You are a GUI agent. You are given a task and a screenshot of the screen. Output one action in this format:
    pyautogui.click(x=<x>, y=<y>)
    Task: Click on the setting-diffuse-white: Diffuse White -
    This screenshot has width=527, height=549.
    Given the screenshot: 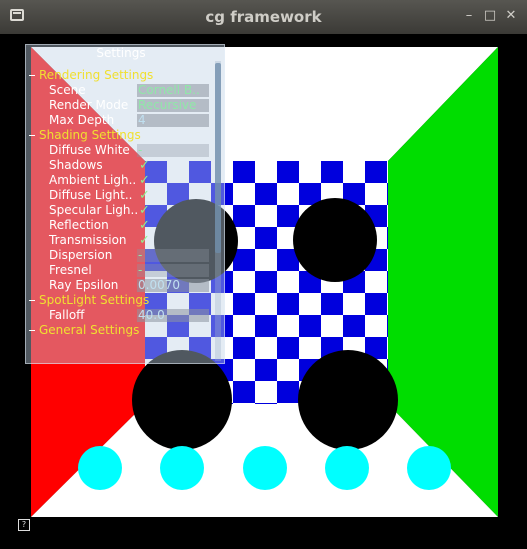 What is the action you would take?
    pyautogui.click(x=121, y=150)
    